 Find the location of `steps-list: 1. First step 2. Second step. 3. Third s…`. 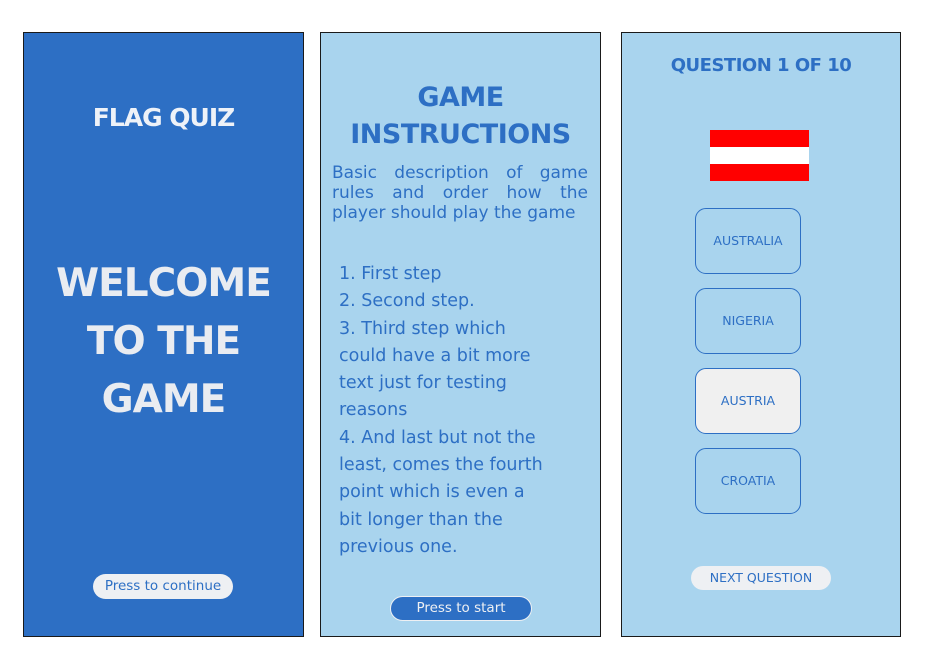

steps-list: 1. First step 2. Second step. 3. Third s… is located at coordinates (464, 411).